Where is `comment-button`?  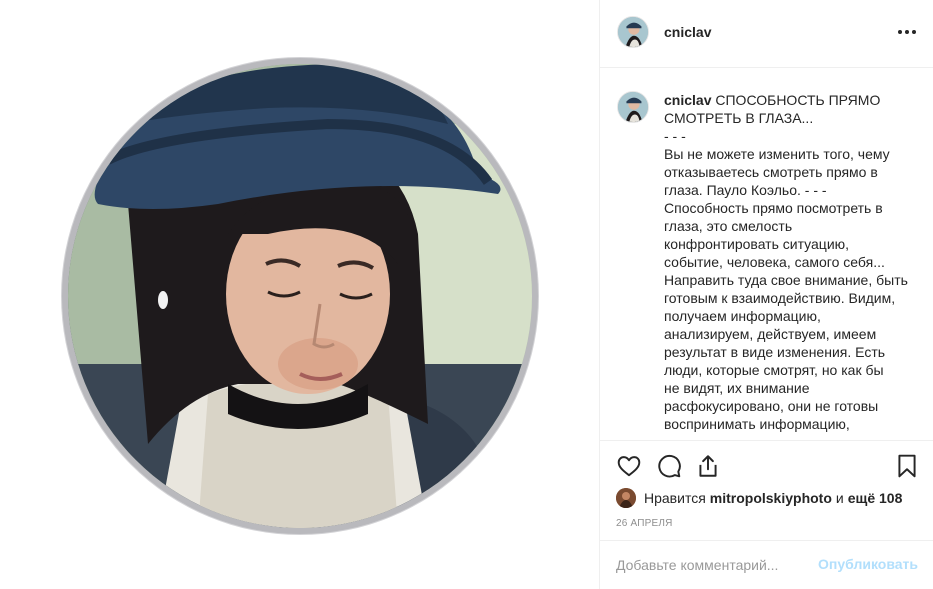
comment-button is located at coordinates (669, 466).